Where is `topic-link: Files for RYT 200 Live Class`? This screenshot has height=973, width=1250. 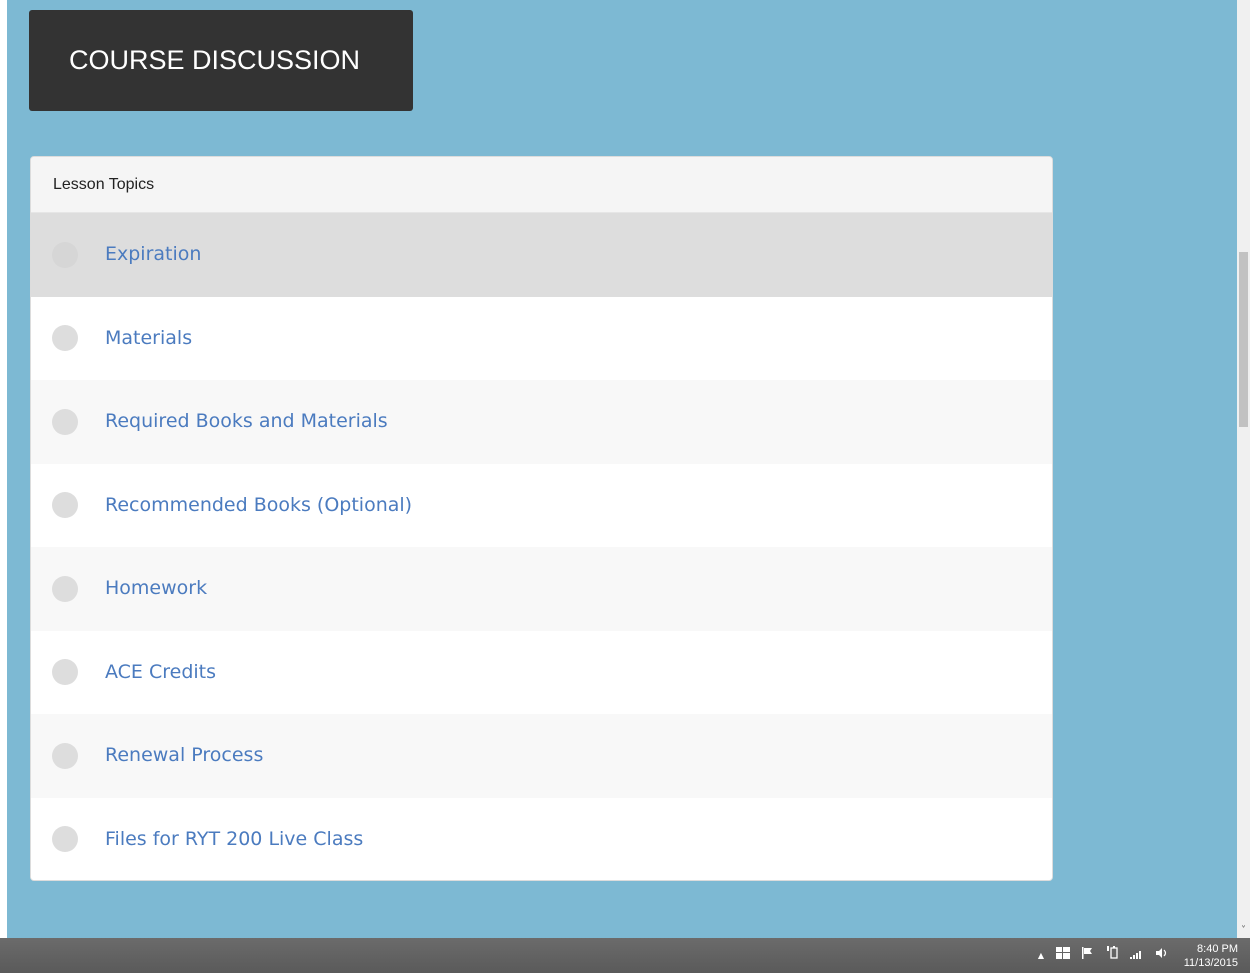 topic-link: Files for RYT 200 Live Class is located at coordinates (234, 839).